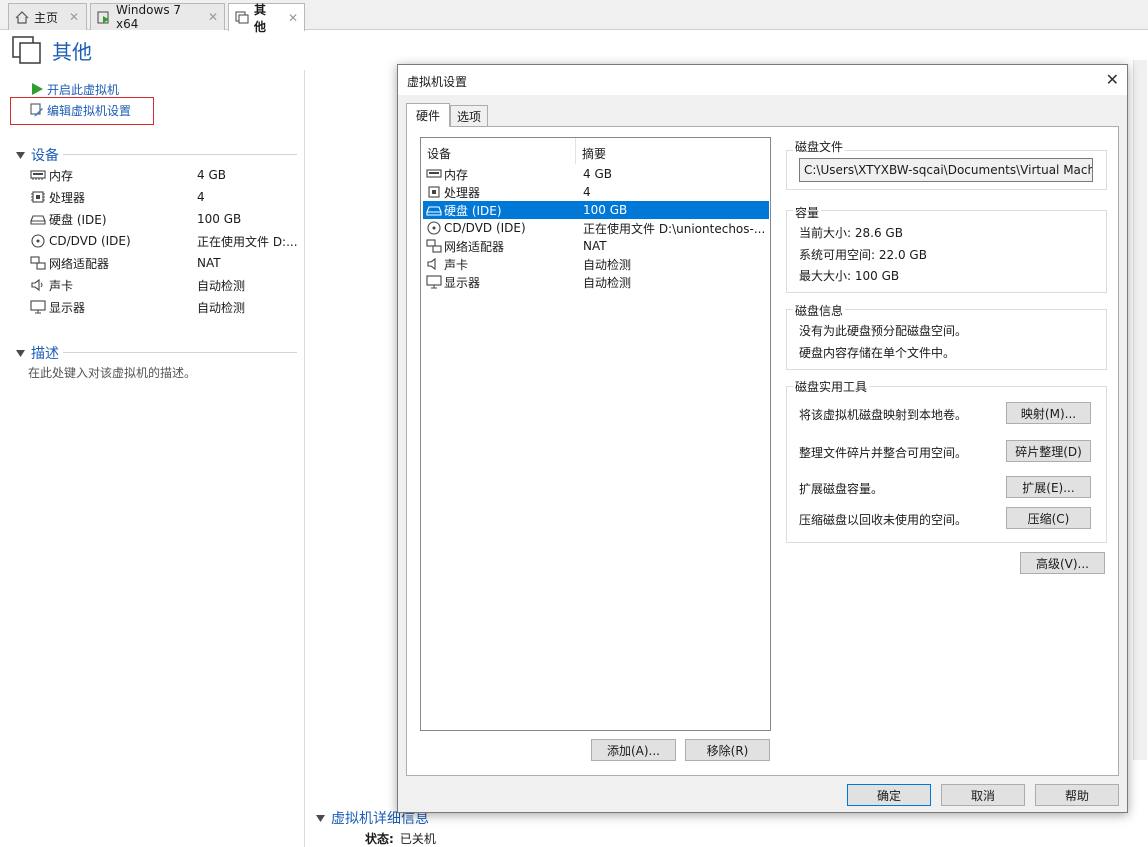 The image size is (1148, 847). What do you see at coordinates (807, 212) in the screenshot?
I see `capacity-title: 容量` at bounding box center [807, 212].